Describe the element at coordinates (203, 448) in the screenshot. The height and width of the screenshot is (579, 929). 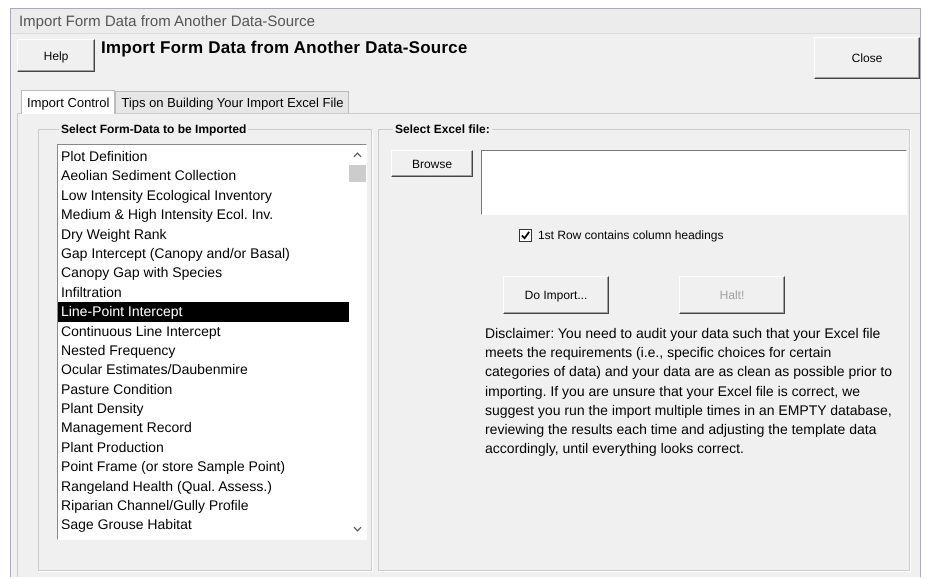
I see `list-item: Plant Production` at that location.